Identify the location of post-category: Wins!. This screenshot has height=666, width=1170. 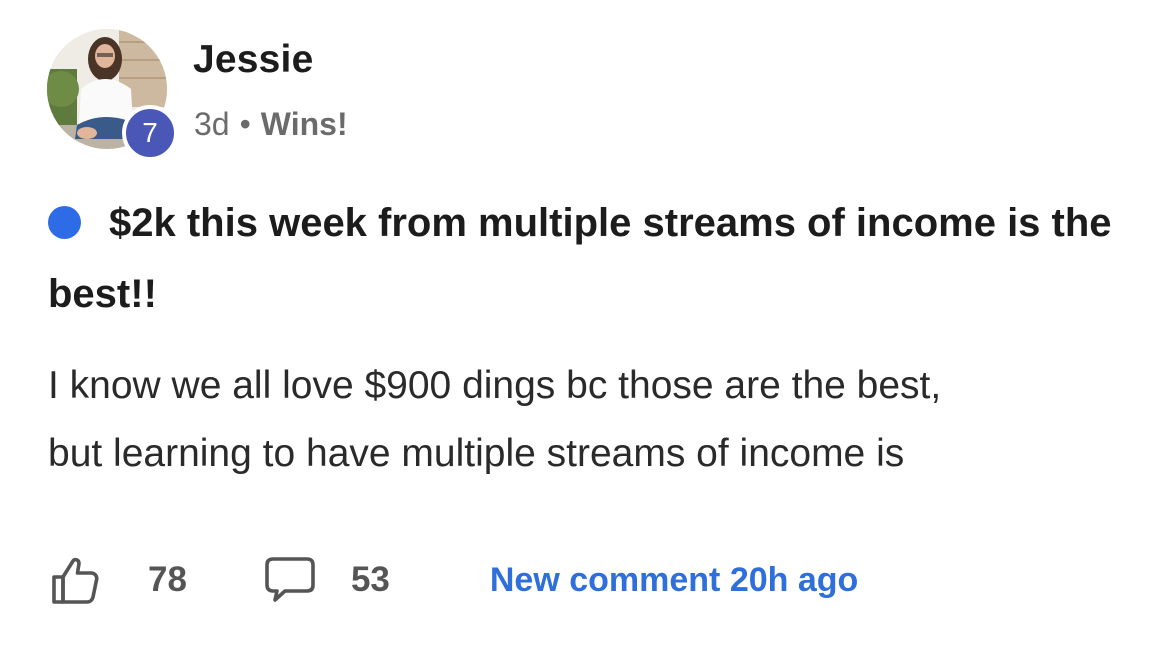
(304, 124).